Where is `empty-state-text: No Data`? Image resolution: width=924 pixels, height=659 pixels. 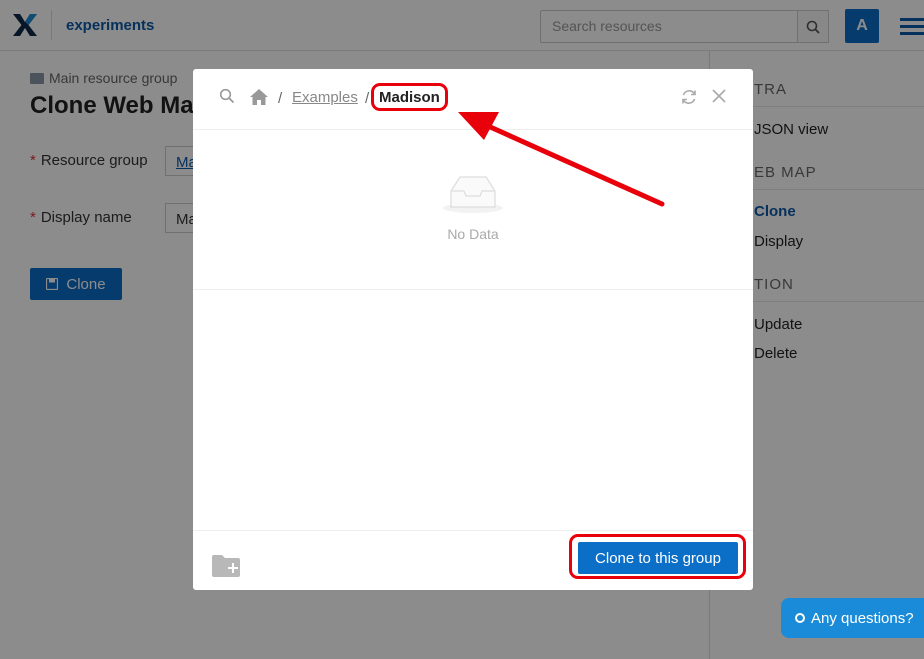 empty-state-text: No Data is located at coordinates (473, 234).